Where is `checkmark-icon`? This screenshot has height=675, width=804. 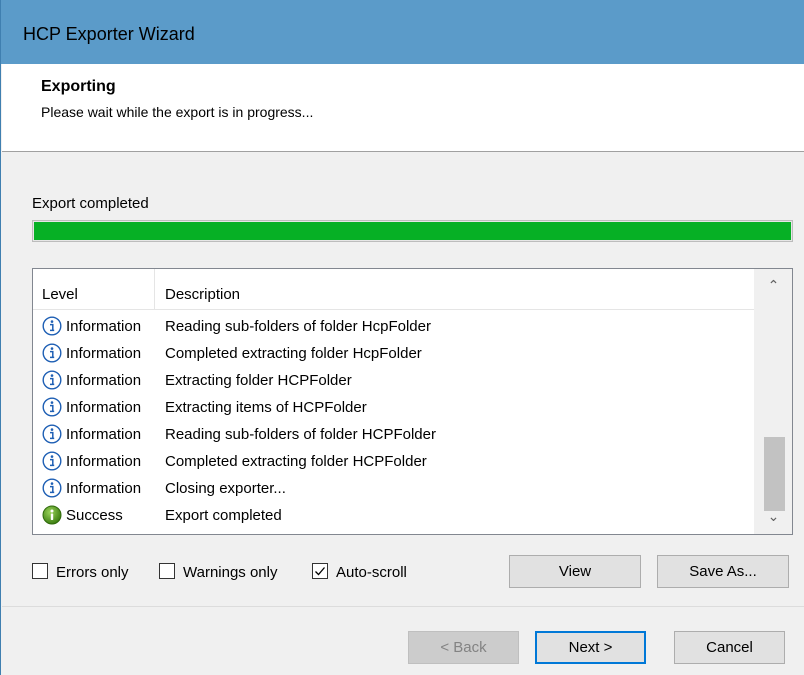
checkmark-icon is located at coordinates (320, 571).